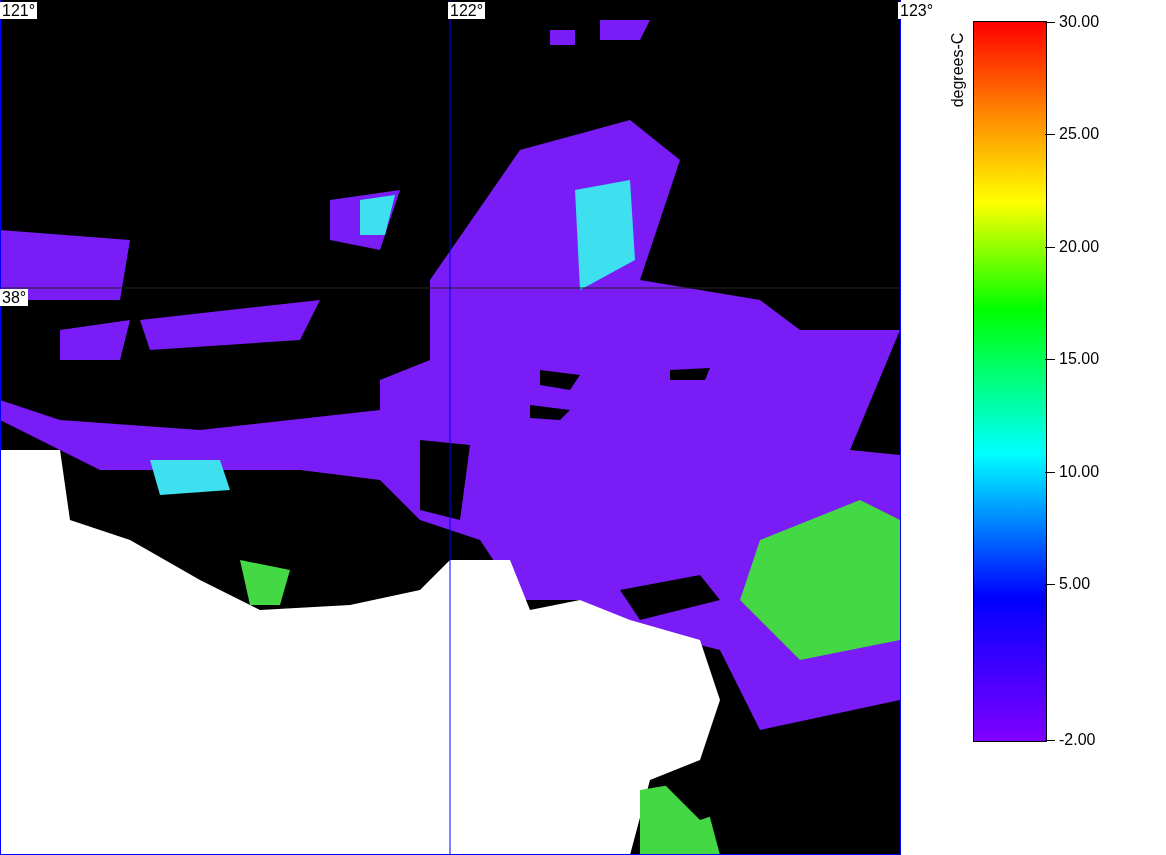  What do you see at coordinates (19, 10) in the screenshot?
I see `longitude-label: 121°` at bounding box center [19, 10].